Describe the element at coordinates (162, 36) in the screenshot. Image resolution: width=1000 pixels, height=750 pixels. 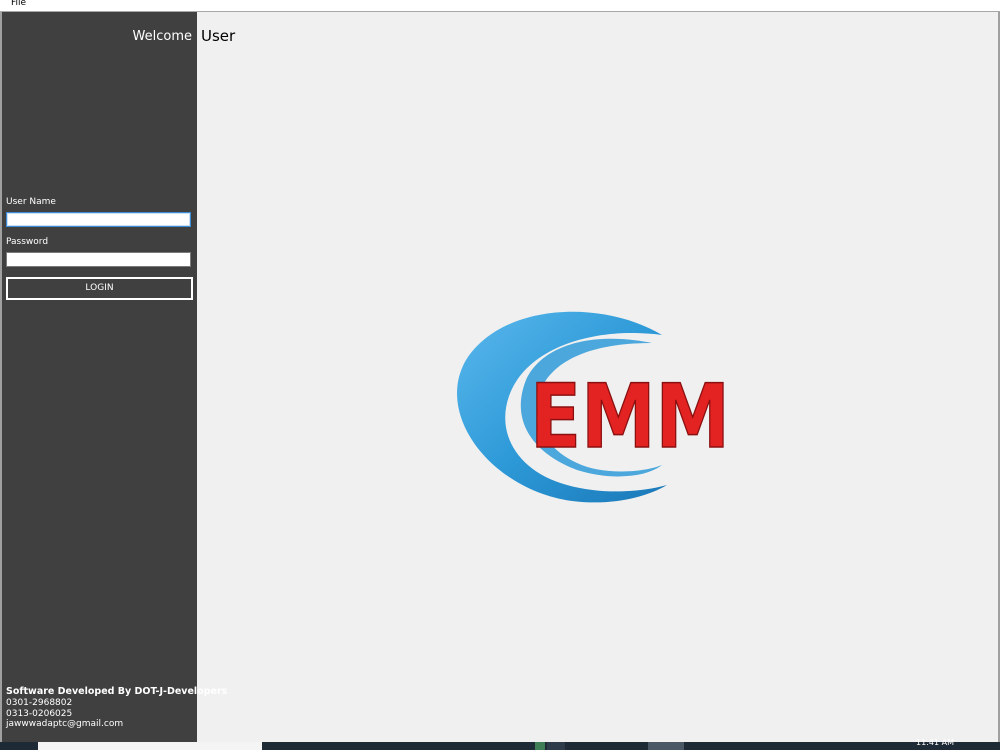
I see `welcome-label: Welcome` at that location.